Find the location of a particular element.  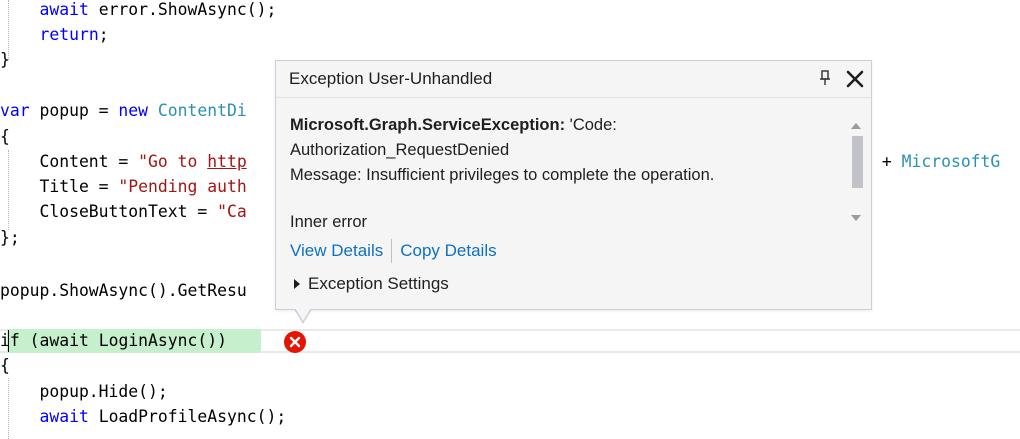

link-divider is located at coordinates (392, 251).